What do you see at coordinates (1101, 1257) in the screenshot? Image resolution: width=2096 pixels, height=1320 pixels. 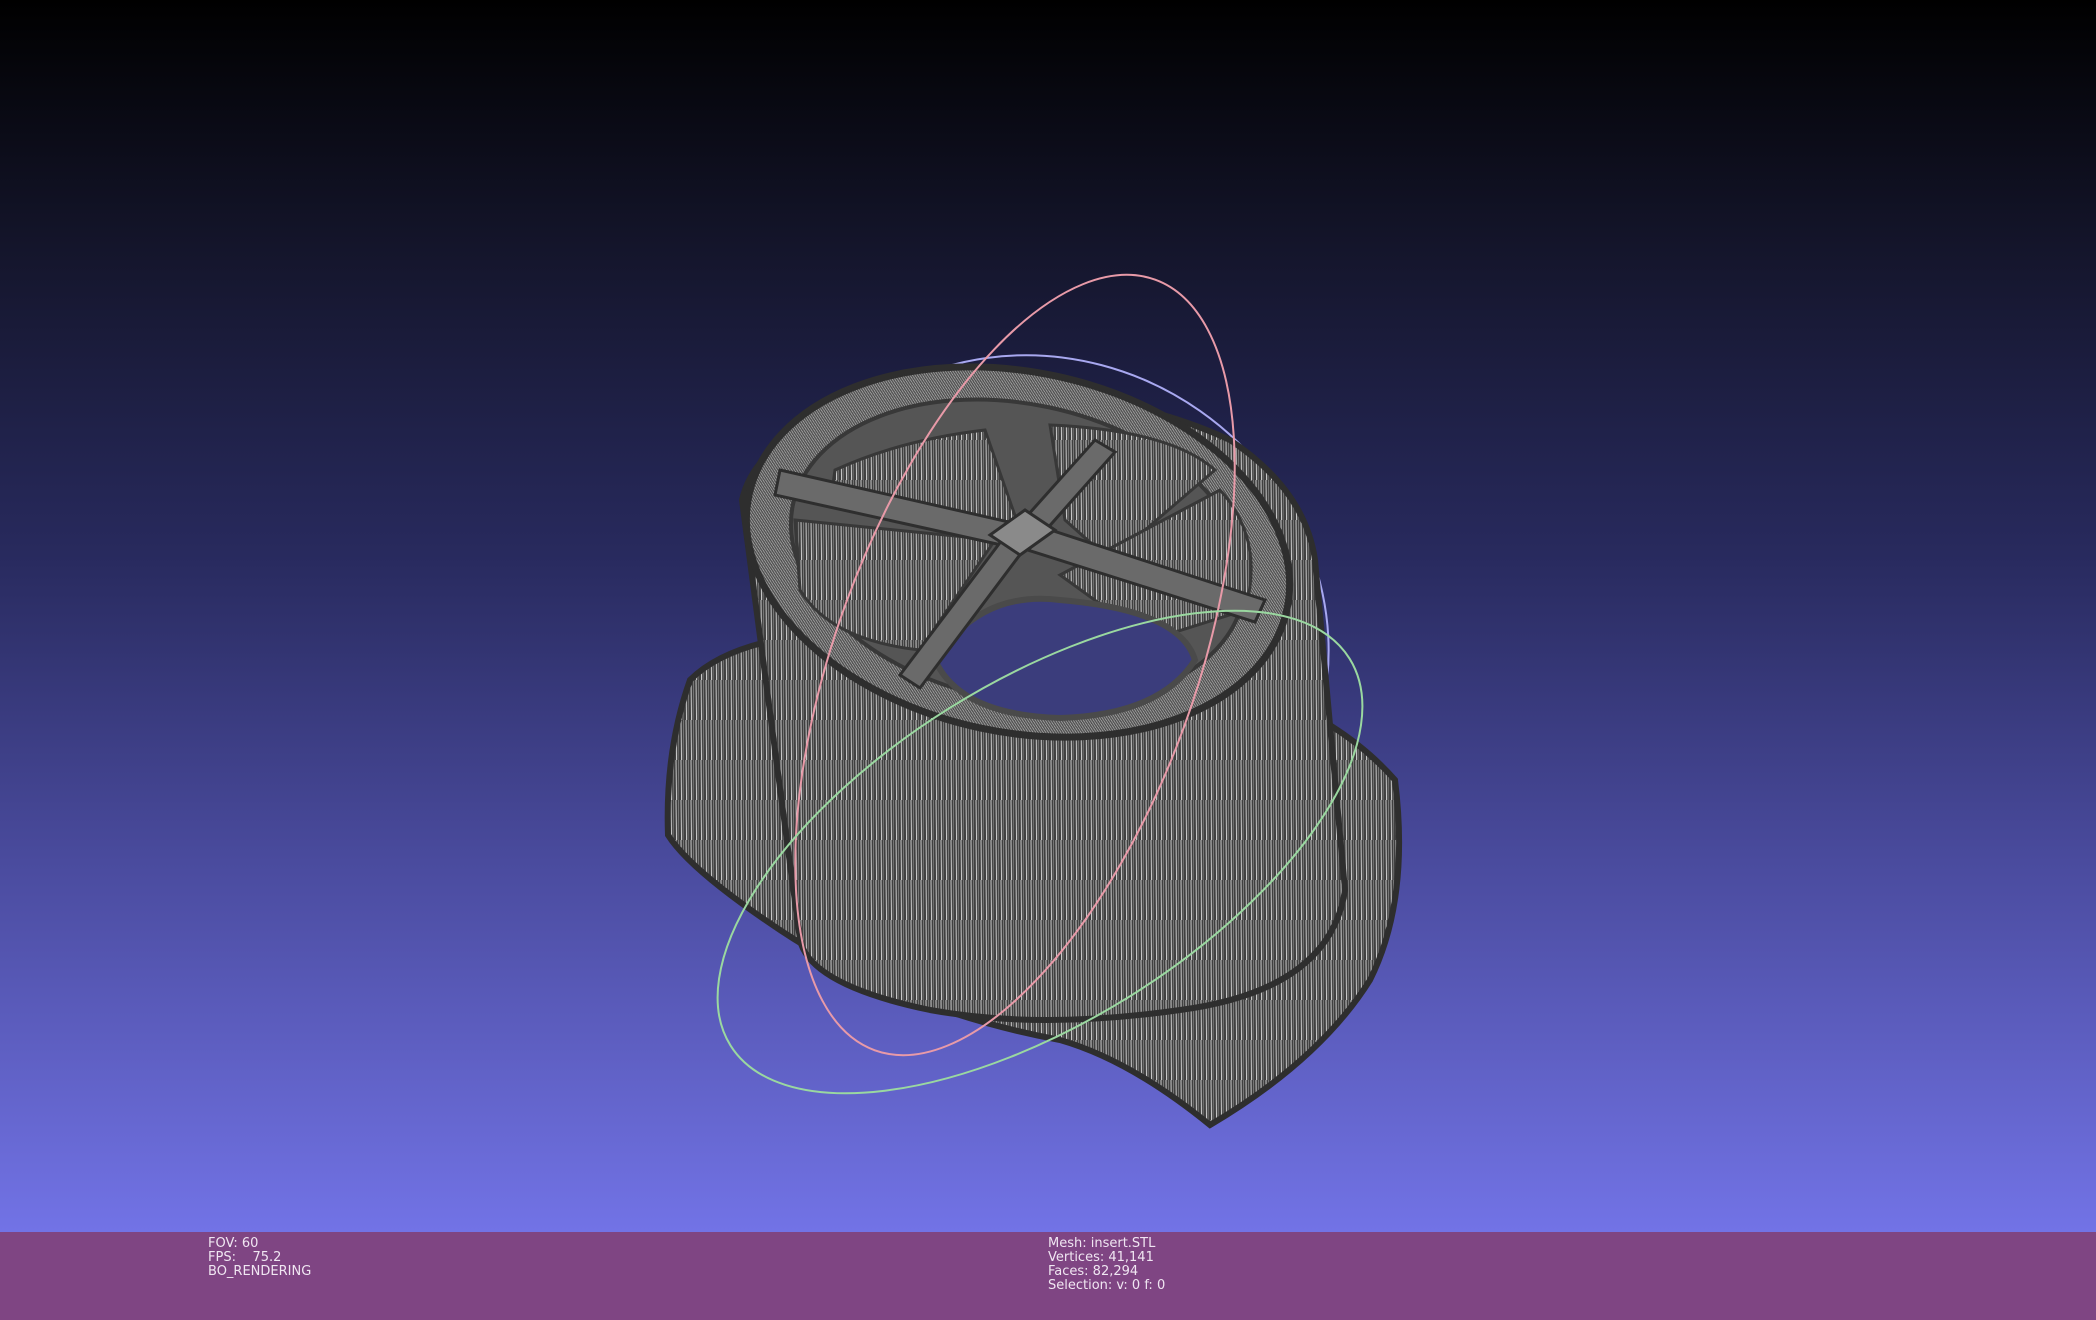 I see `vertices-readout: Vertices: 41,141` at bounding box center [1101, 1257].